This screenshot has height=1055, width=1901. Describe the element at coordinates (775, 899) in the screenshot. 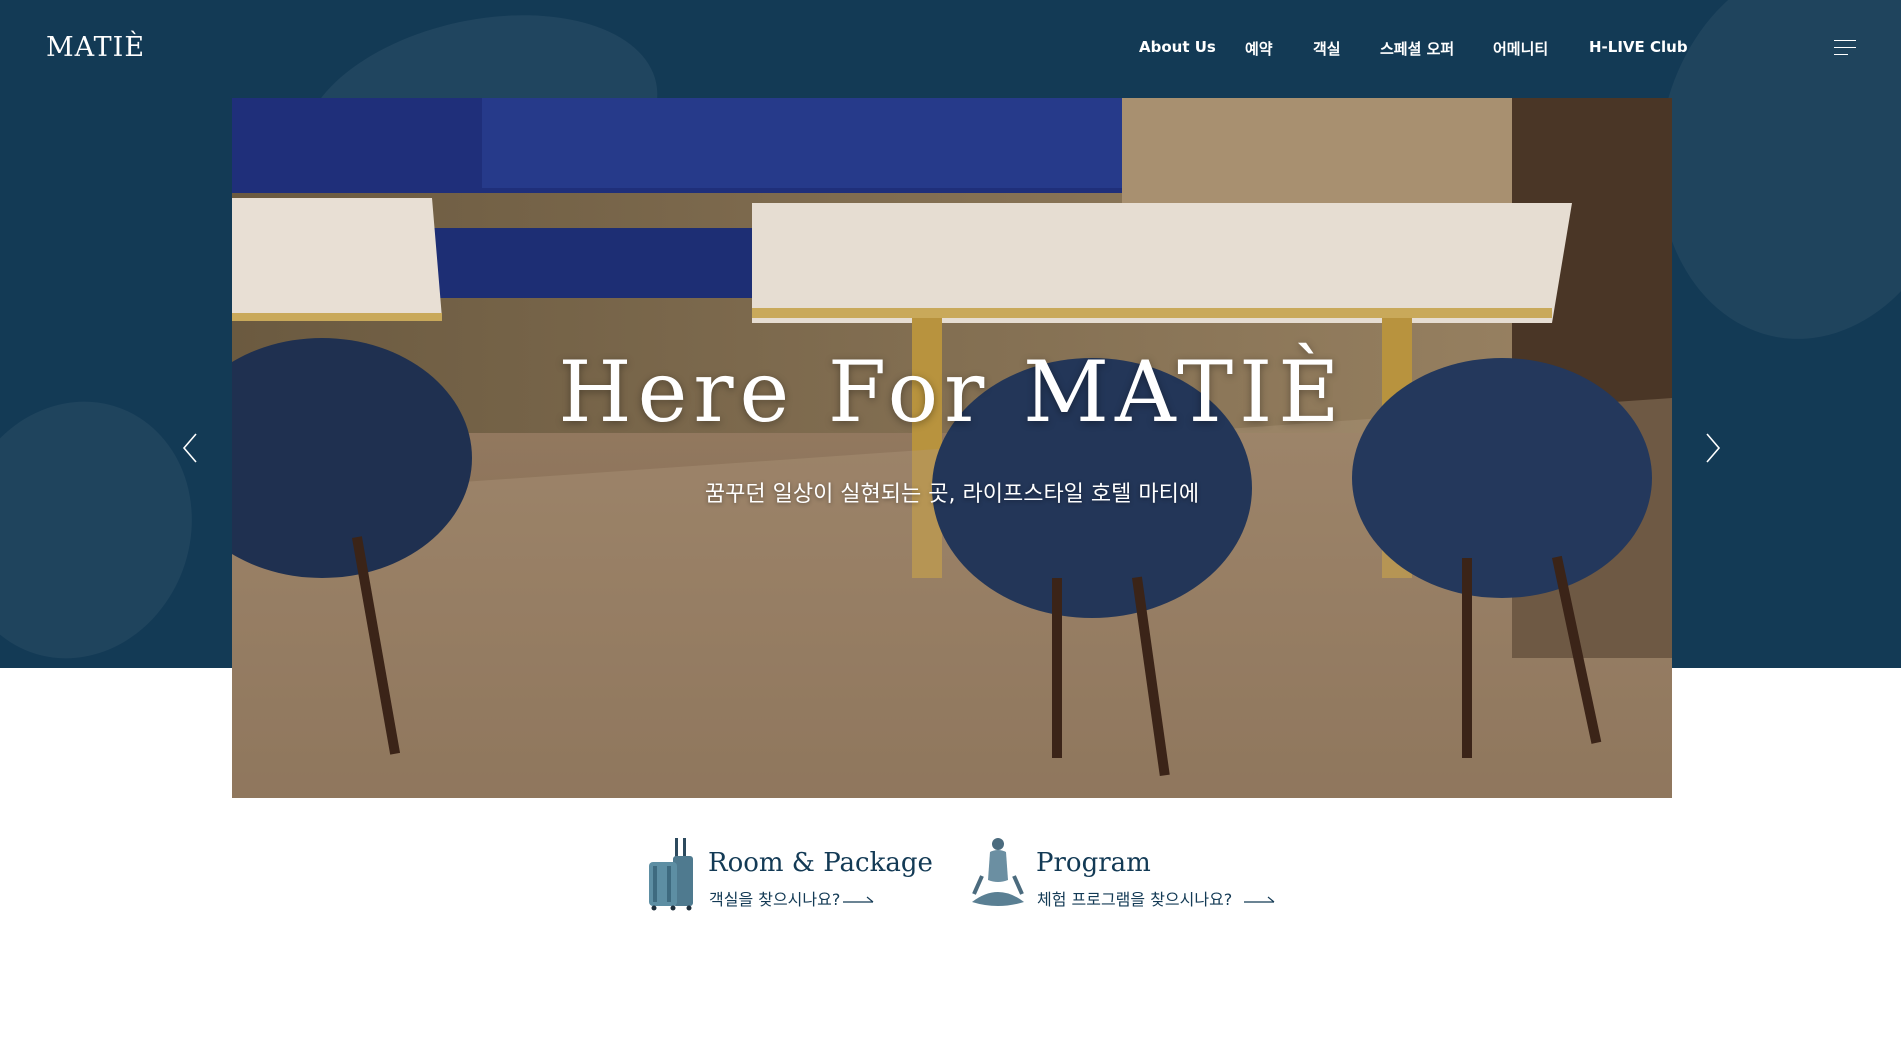

I see `room-package-desc: 객실을 찾으시나요?` at that location.